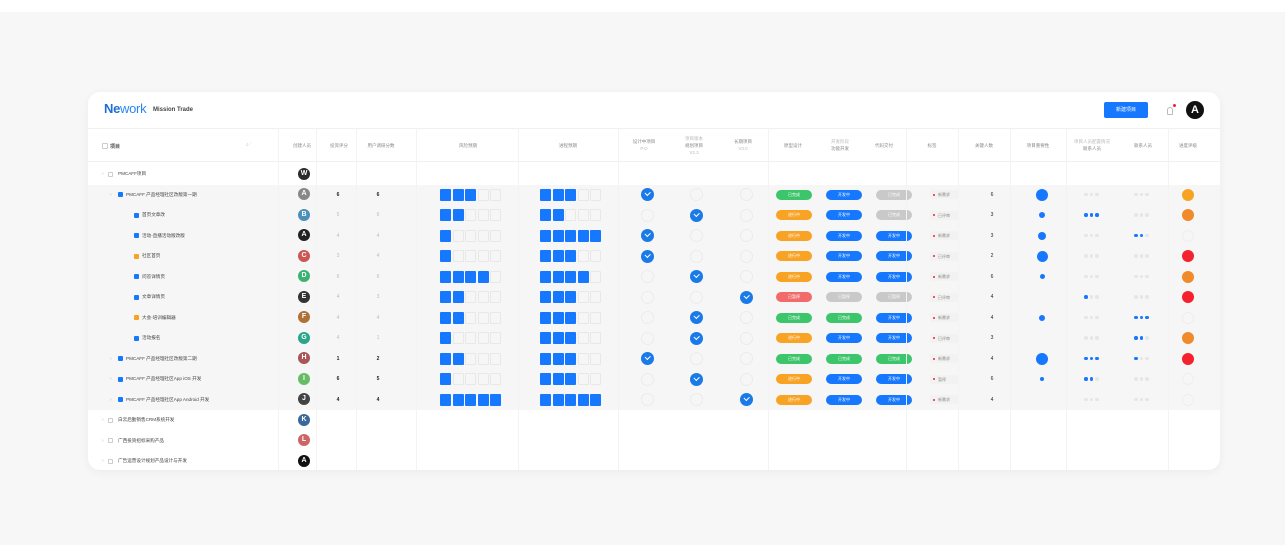  What do you see at coordinates (654, 460) in the screenshot?
I see `table-row: › 广告运营设计规划产品设计与开发 A` at bounding box center [654, 460].